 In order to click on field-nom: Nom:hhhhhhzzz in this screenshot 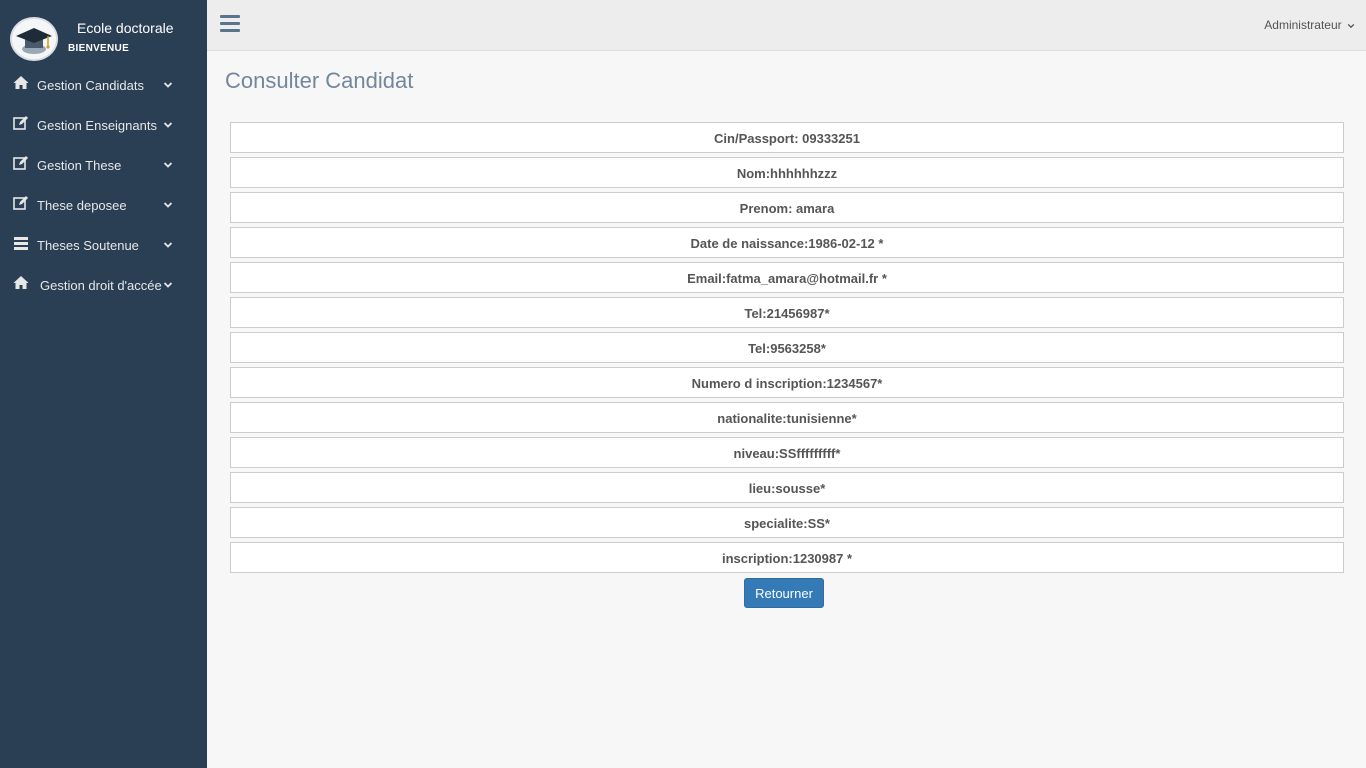, I will do `click(787, 172)`.